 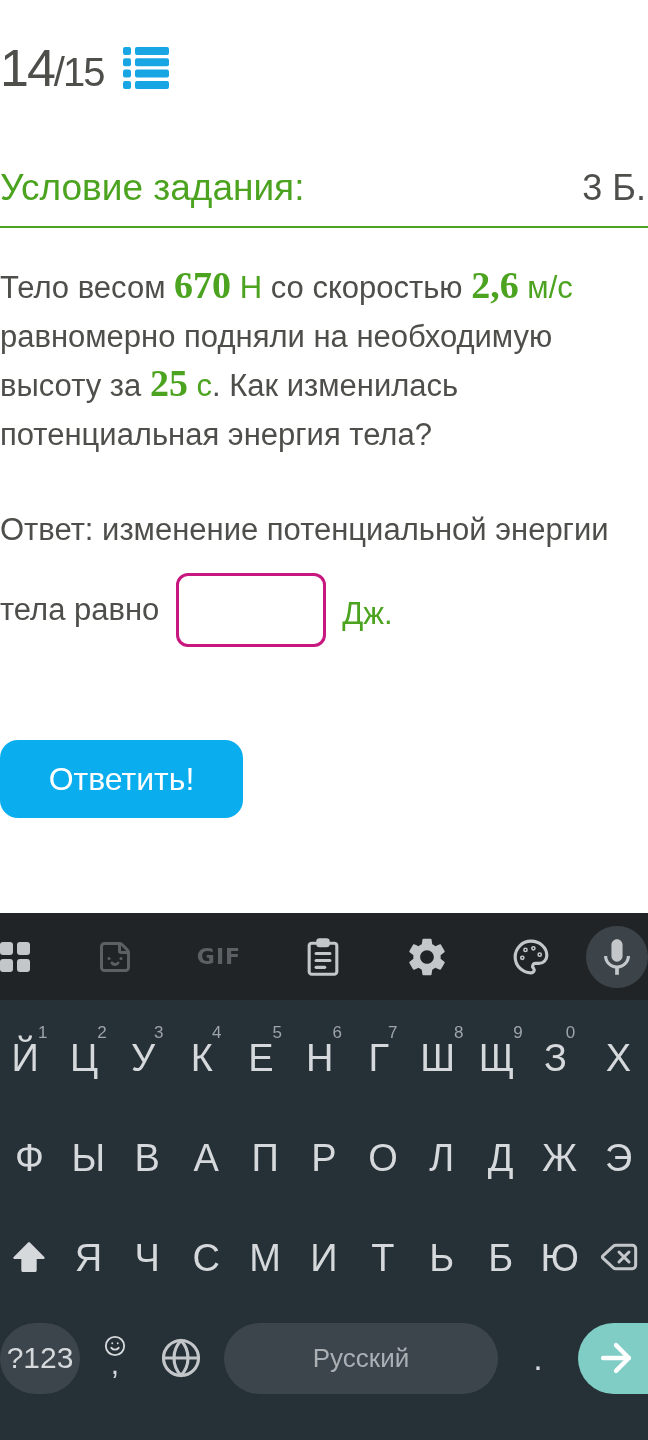 I want to click on question-counter: 14/15, so click(x=52, y=68).